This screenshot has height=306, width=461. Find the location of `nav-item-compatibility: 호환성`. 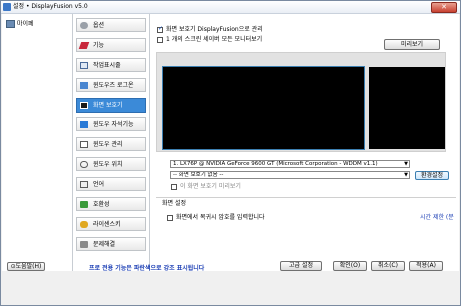

nav-item-compatibility: 호환성 is located at coordinates (111, 204).